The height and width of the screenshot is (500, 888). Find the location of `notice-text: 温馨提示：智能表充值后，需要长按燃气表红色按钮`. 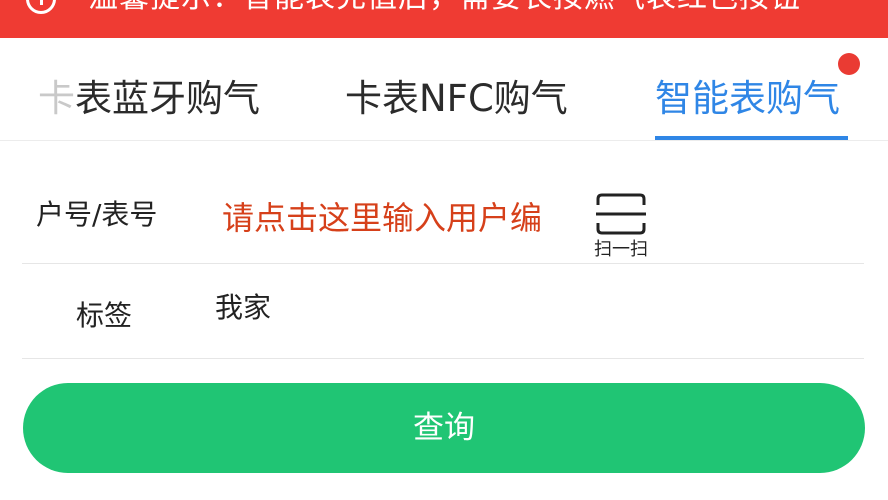

notice-text: 温馨提示：智能表充值后，需要长按燃气表红色按钮 is located at coordinates (444, 9).